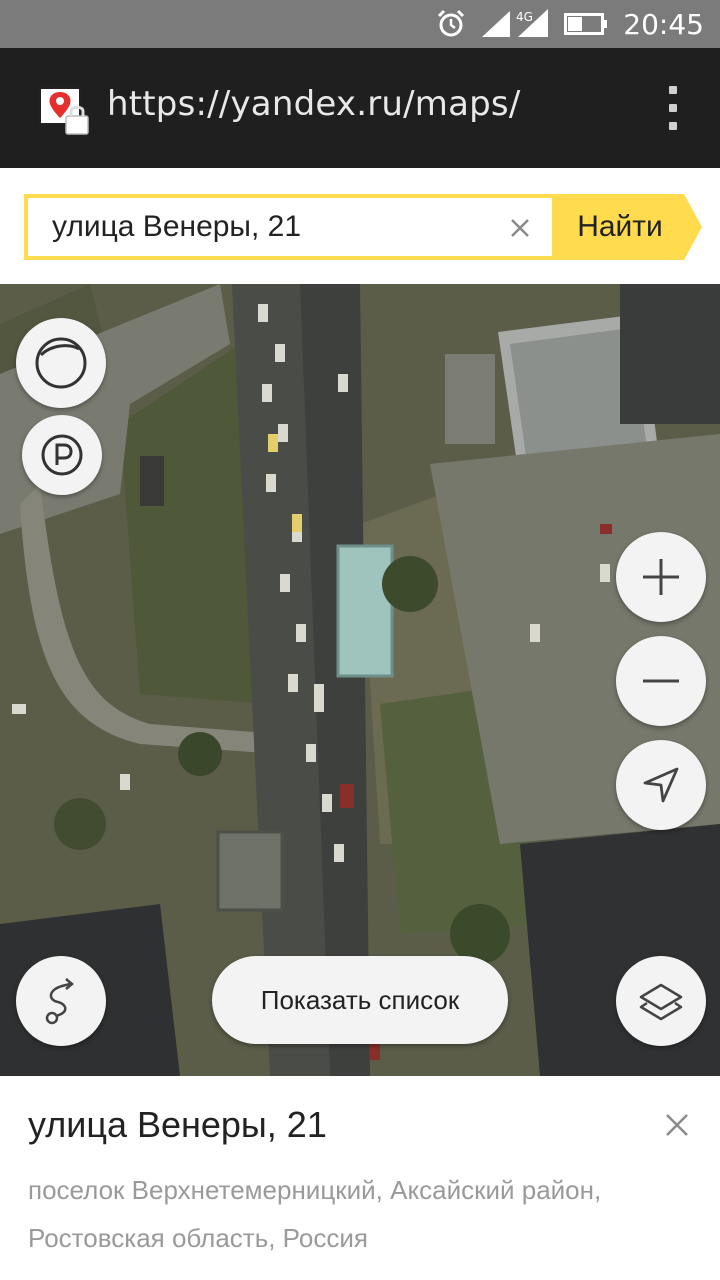  I want to click on status-bar: 4G 20:45, so click(360, 24).